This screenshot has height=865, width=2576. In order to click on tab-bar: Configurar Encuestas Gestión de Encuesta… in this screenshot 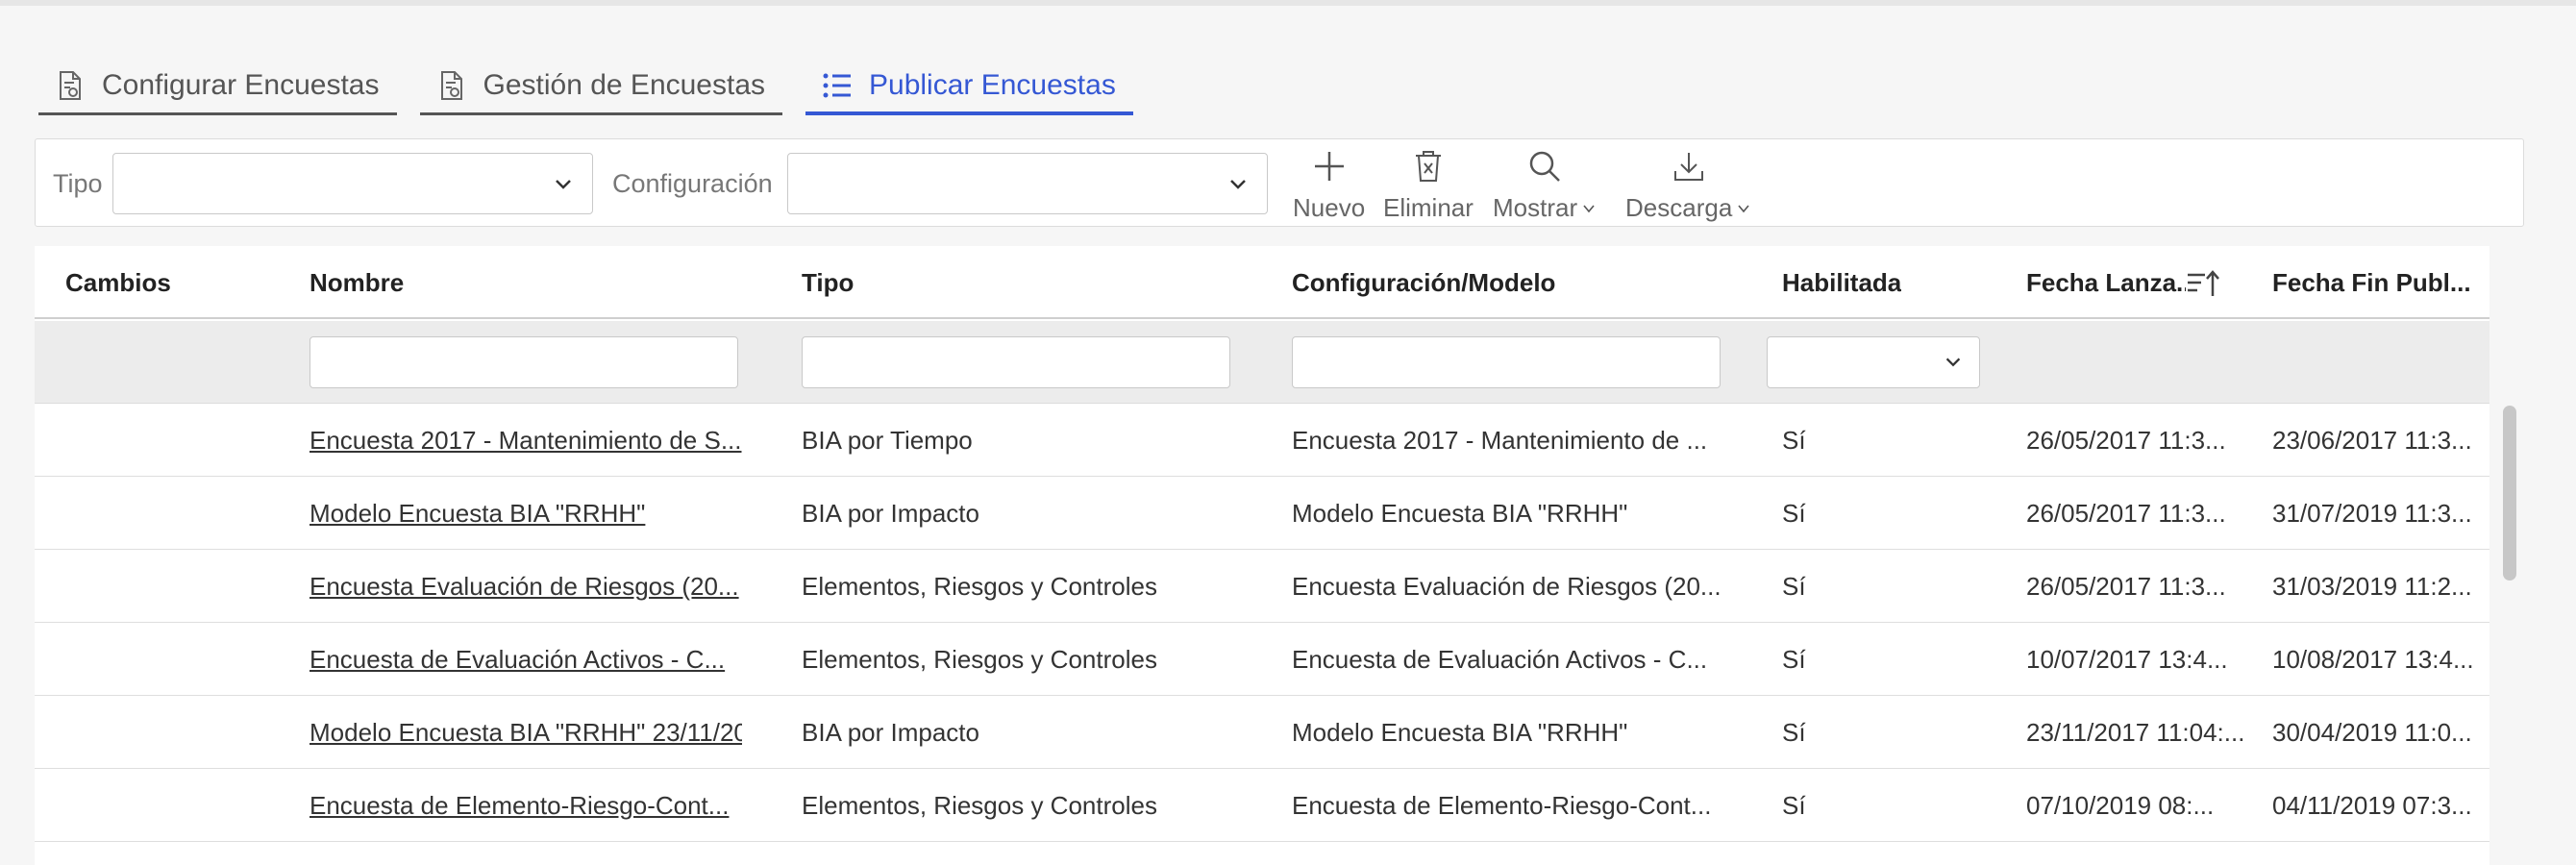, I will do `click(597, 85)`.